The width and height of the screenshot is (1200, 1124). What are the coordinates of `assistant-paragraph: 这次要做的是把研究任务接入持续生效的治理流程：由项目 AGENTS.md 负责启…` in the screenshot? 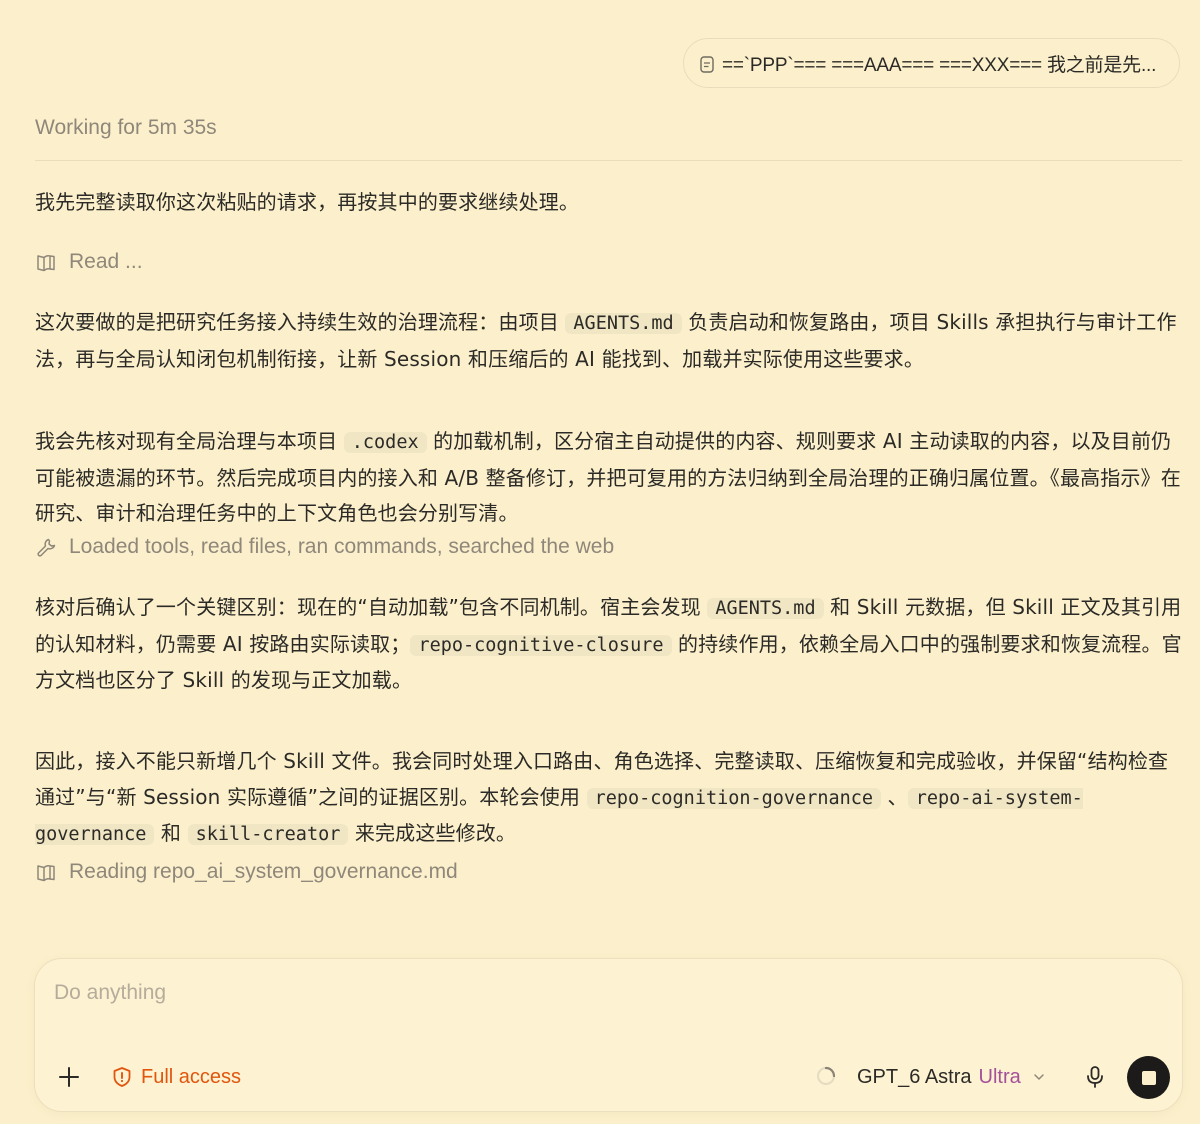 It's located at (608, 341).